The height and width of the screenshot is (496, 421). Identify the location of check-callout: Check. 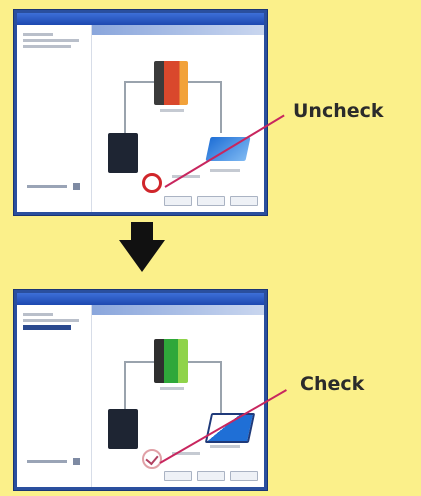
(332, 384).